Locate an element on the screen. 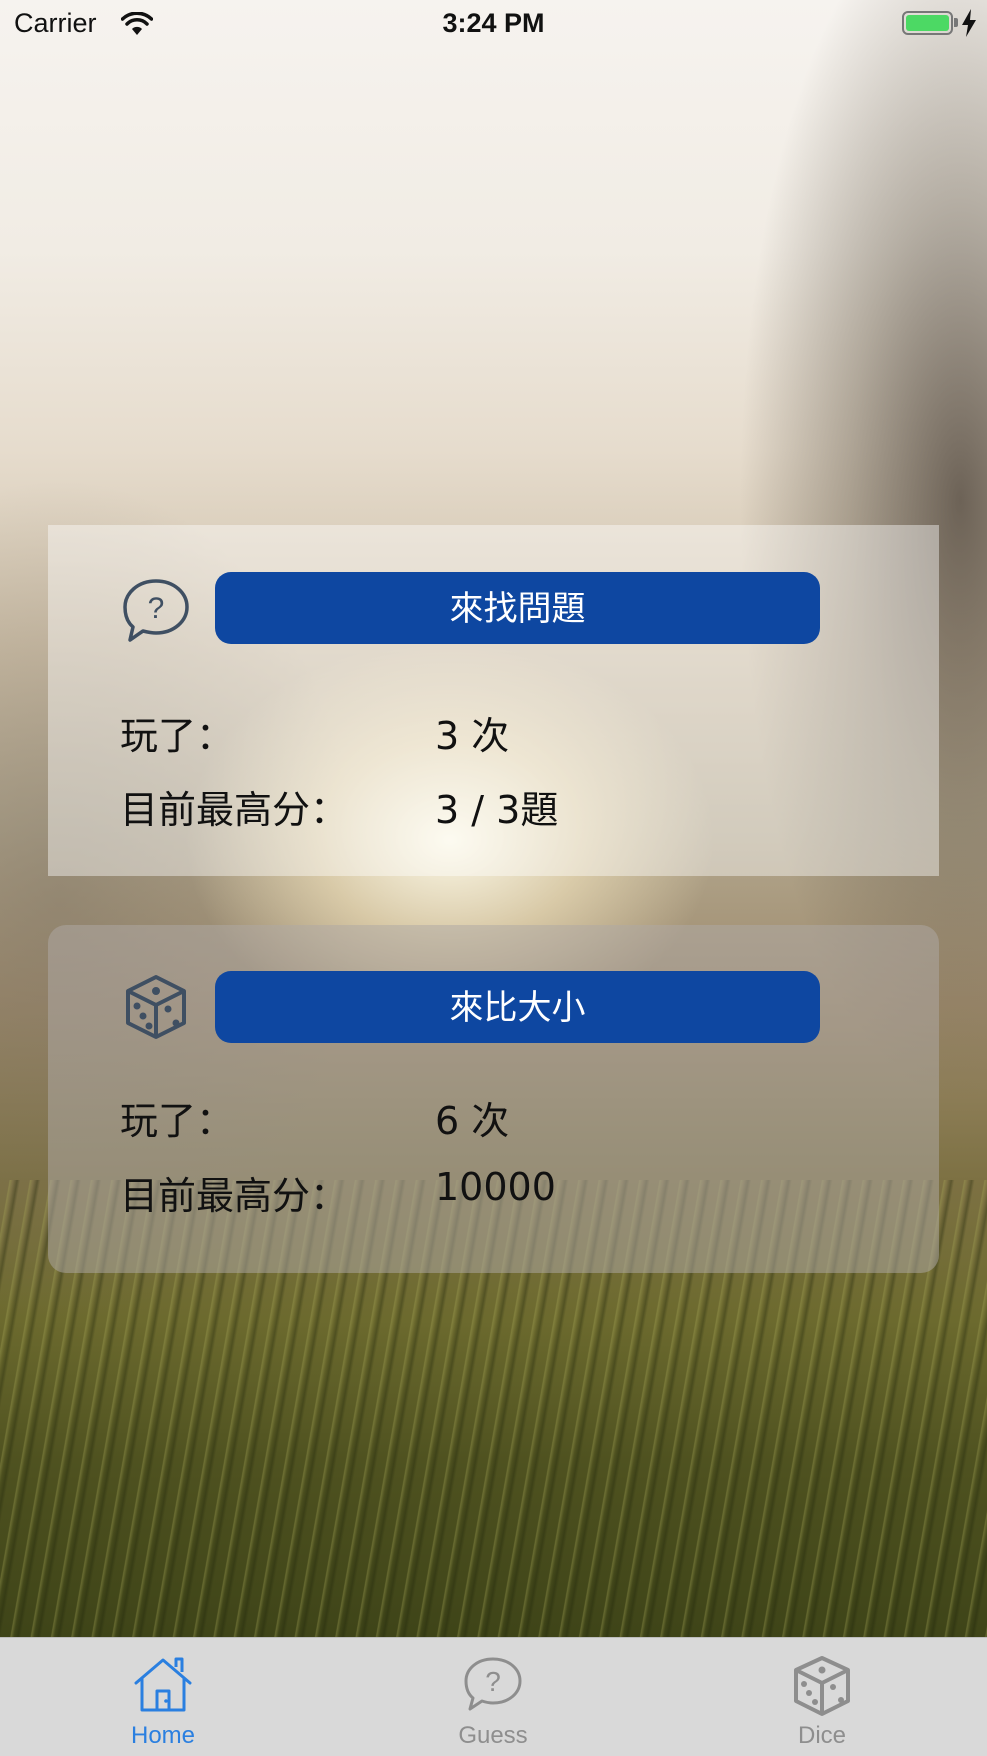  tab-dice: Dice is located at coordinates (822, 1697).